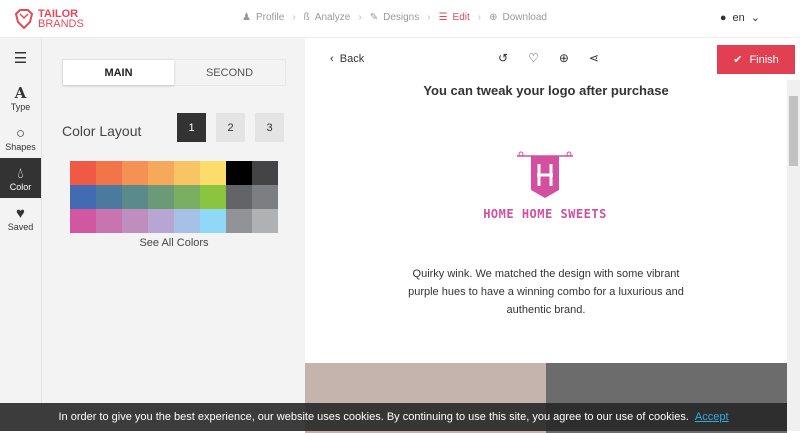  What do you see at coordinates (723, 17) in the screenshot?
I see `globe-icon: ●` at bounding box center [723, 17].